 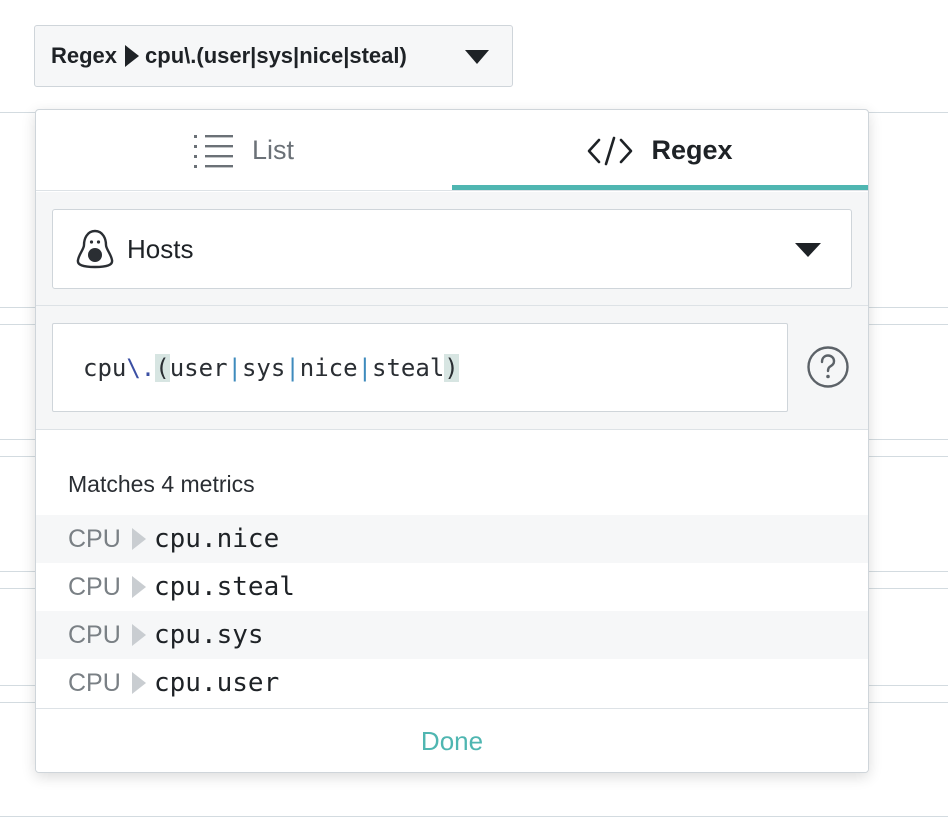 What do you see at coordinates (162, 367) in the screenshot?
I see `regex-group-open: (` at bounding box center [162, 367].